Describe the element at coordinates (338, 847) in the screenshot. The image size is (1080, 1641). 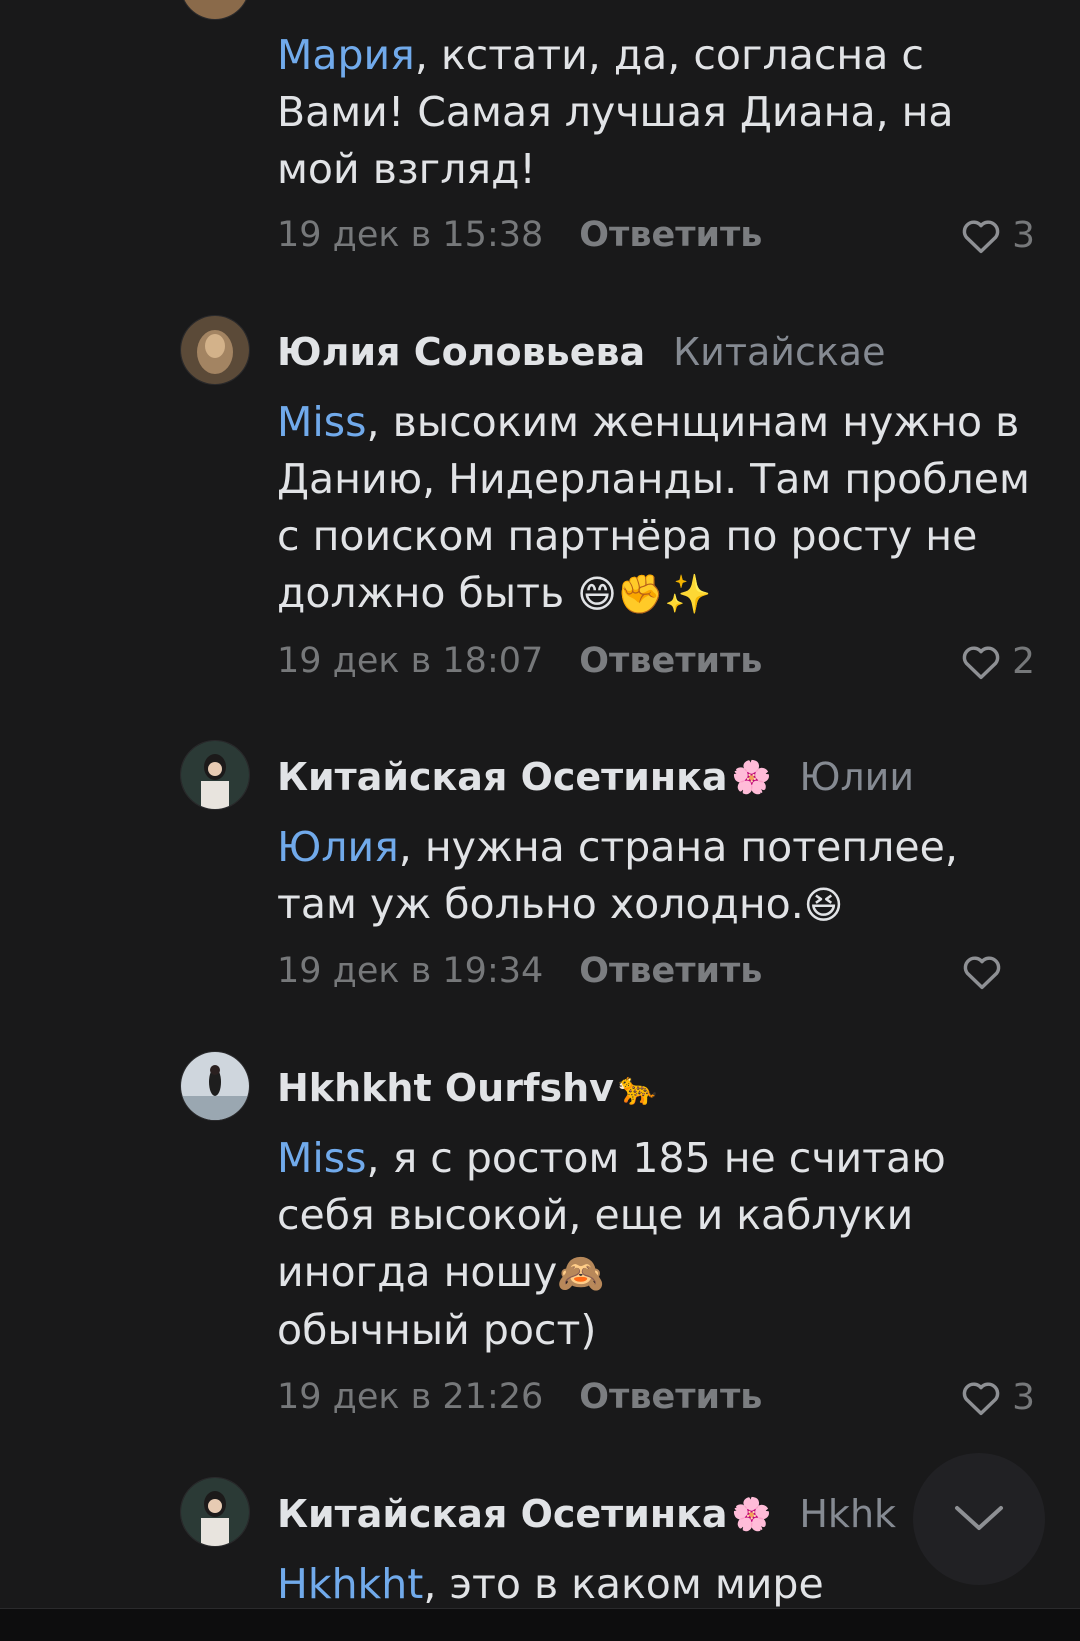
I see `mention-link: Юлия` at that location.